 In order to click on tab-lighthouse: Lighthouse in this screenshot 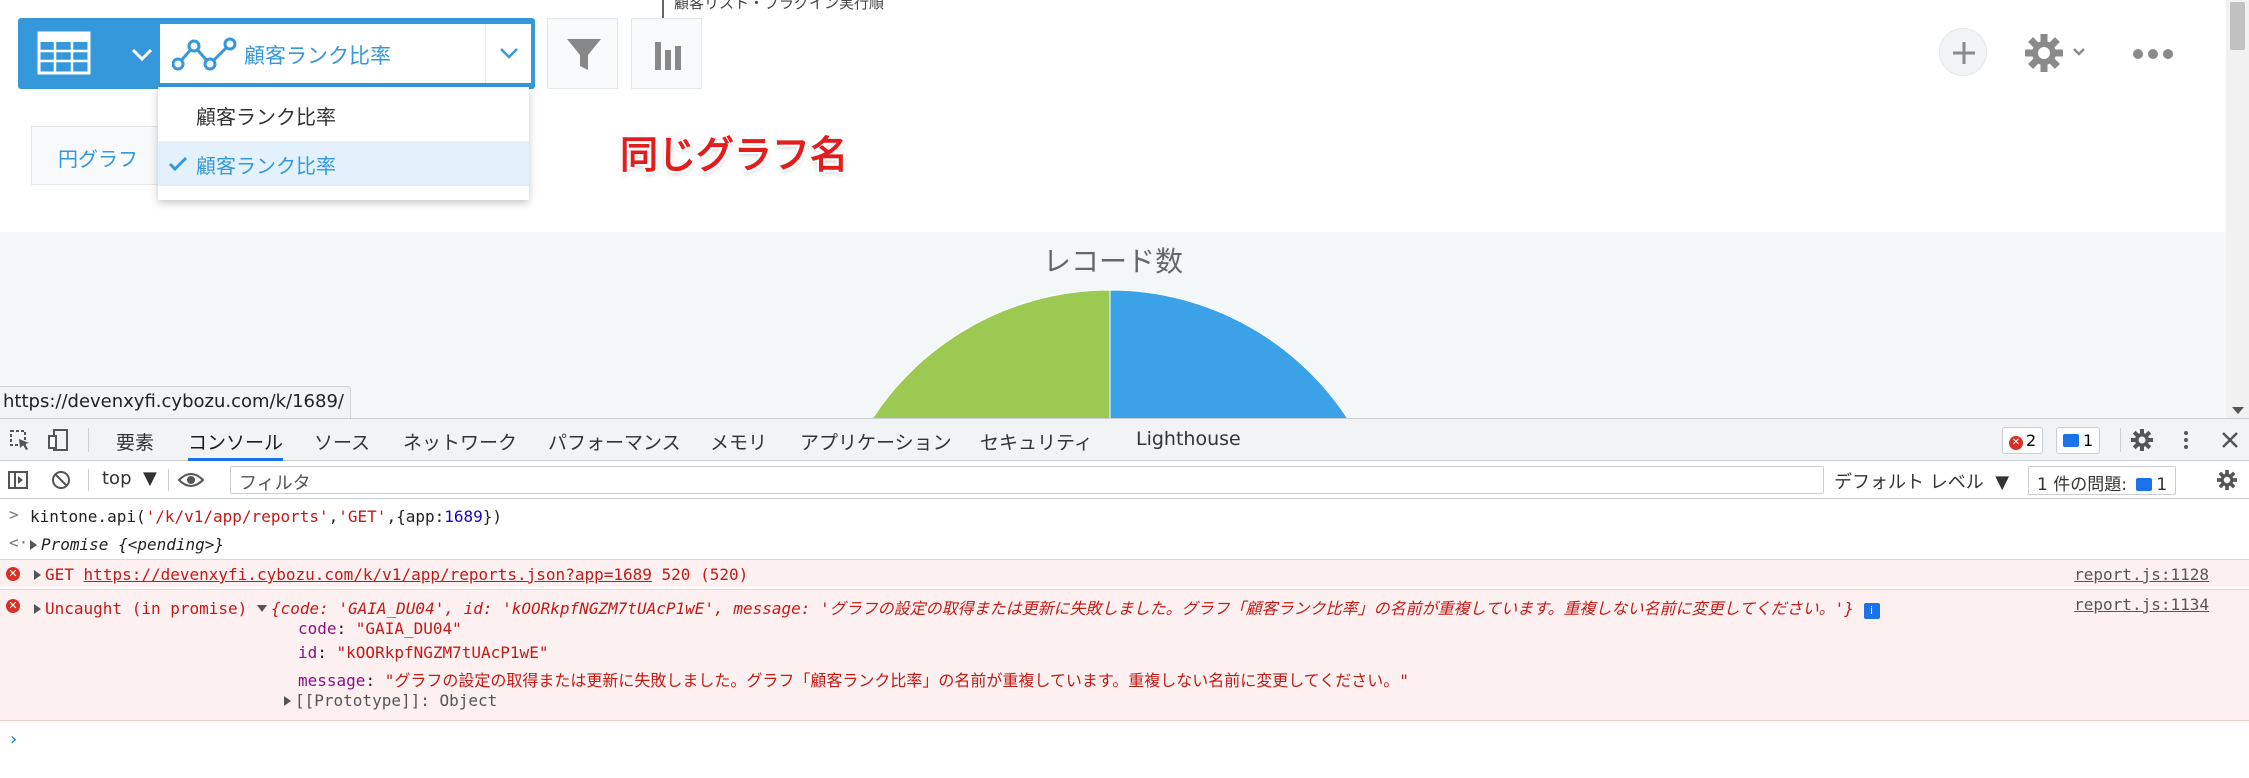, I will do `click(1188, 440)`.